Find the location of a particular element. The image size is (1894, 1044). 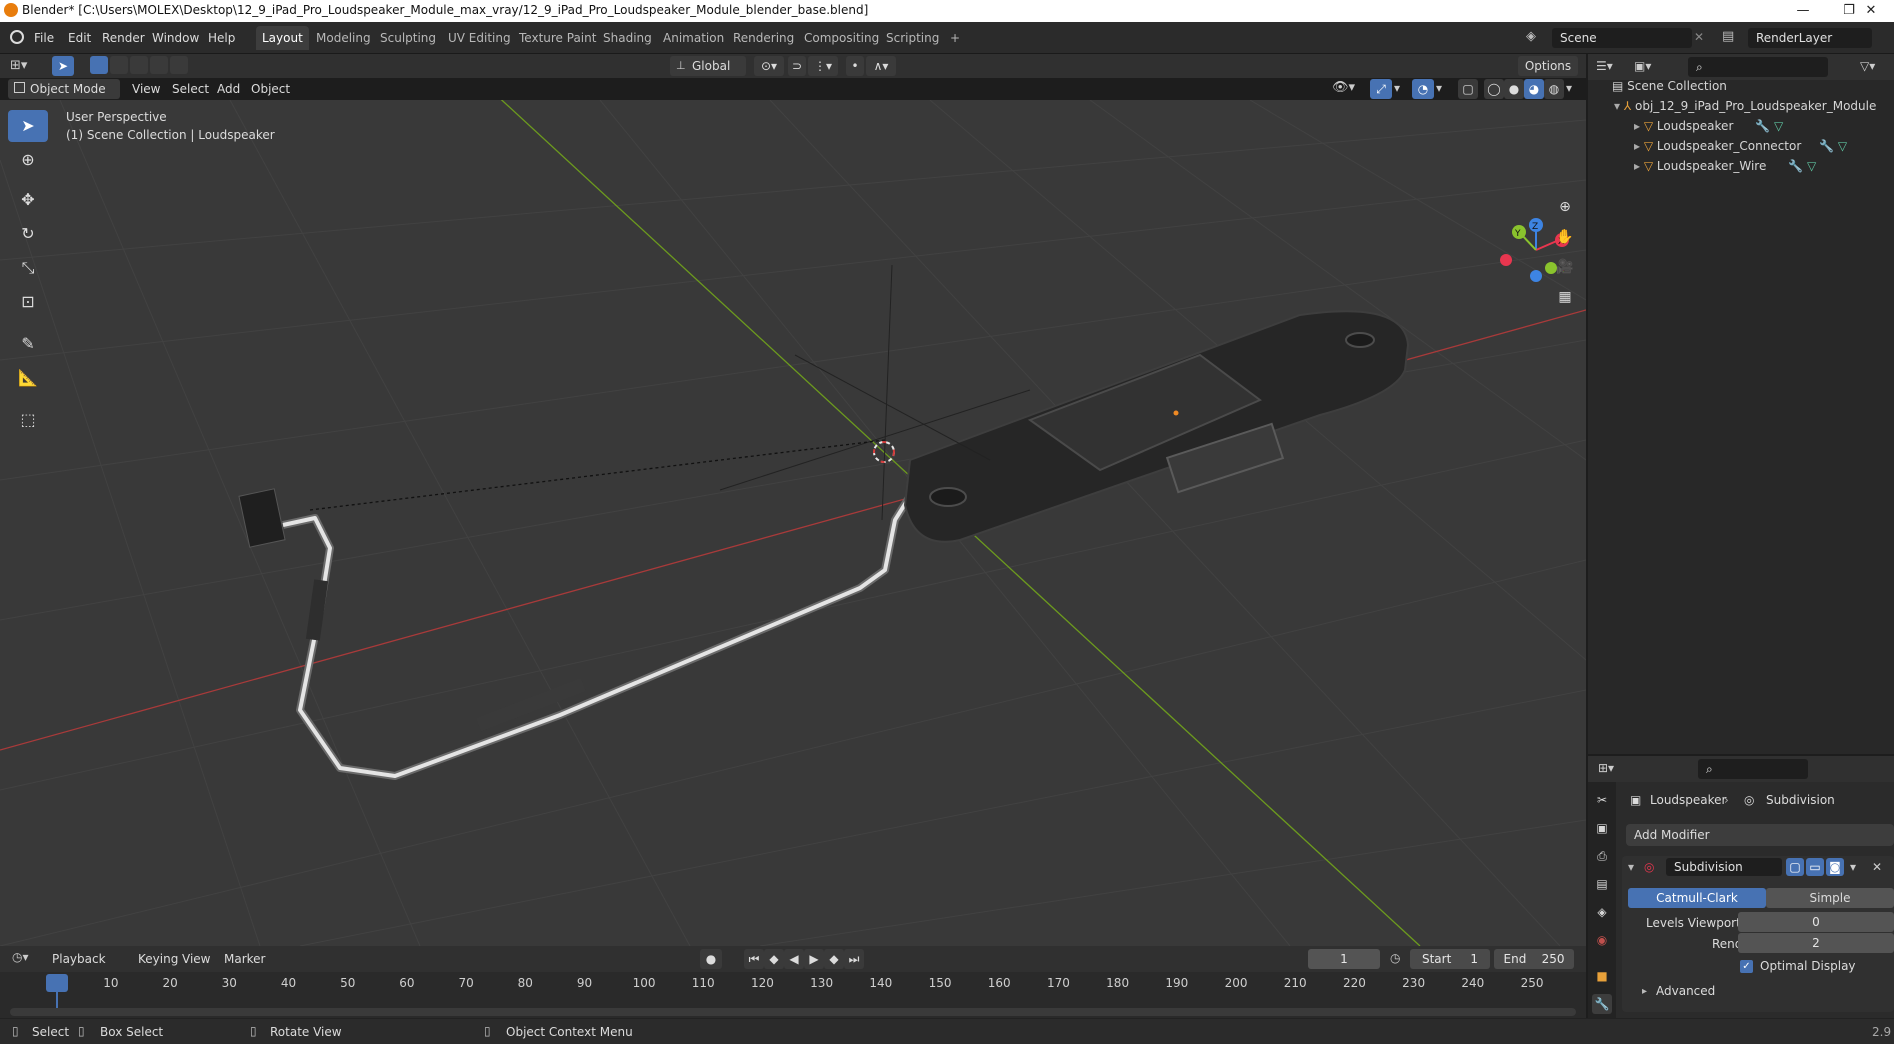

outliner-editor-icon: ☰▾ is located at coordinates (1604, 66).